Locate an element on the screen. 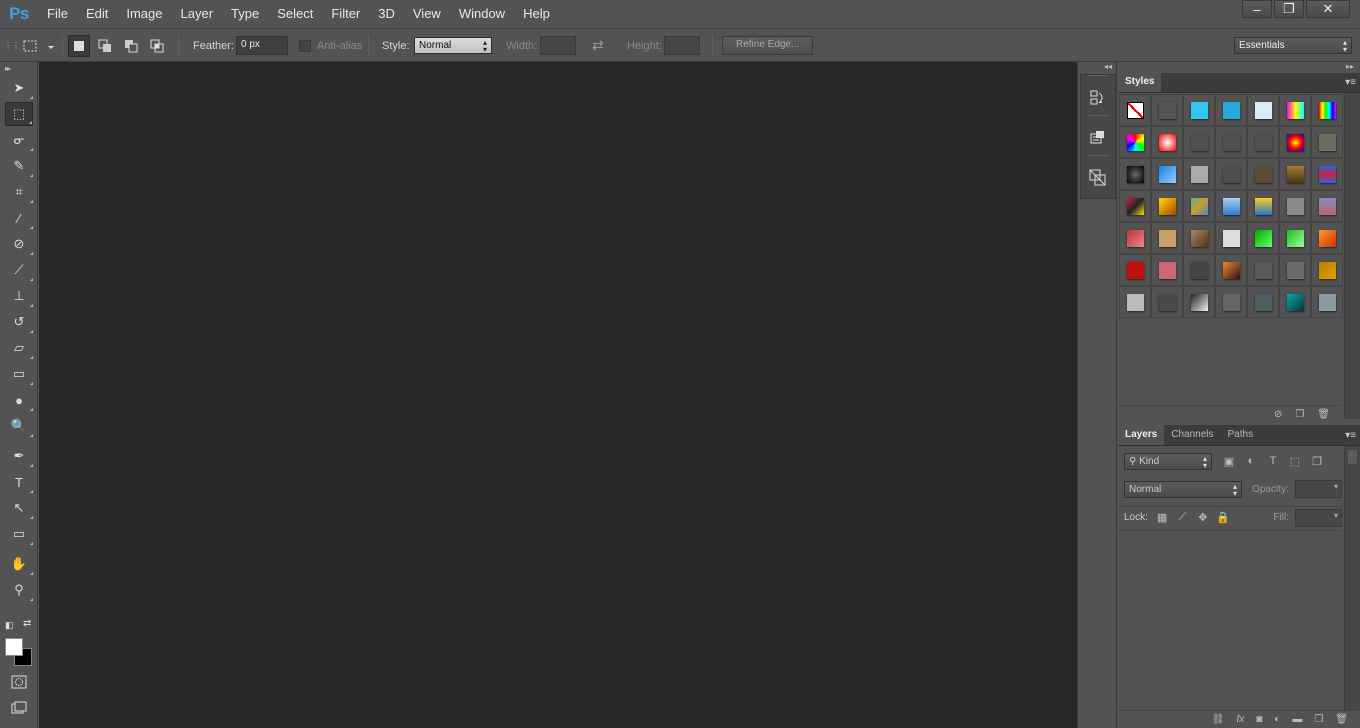  intersect-selection-button is located at coordinates (157, 46).